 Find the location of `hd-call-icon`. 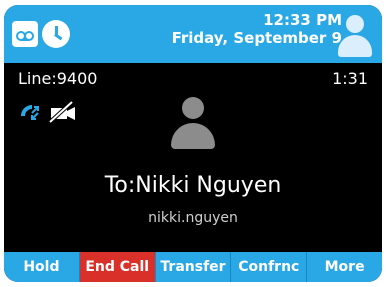

hd-call-icon is located at coordinates (30, 112).